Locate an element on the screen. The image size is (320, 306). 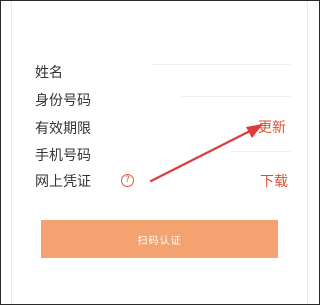
scan-verify-button: 扫码认证 is located at coordinates (159, 239).